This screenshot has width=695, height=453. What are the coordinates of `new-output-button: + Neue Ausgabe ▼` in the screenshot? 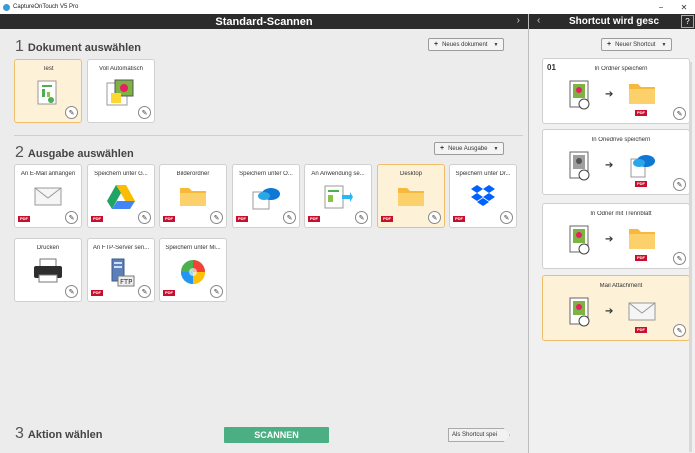 It's located at (469, 148).